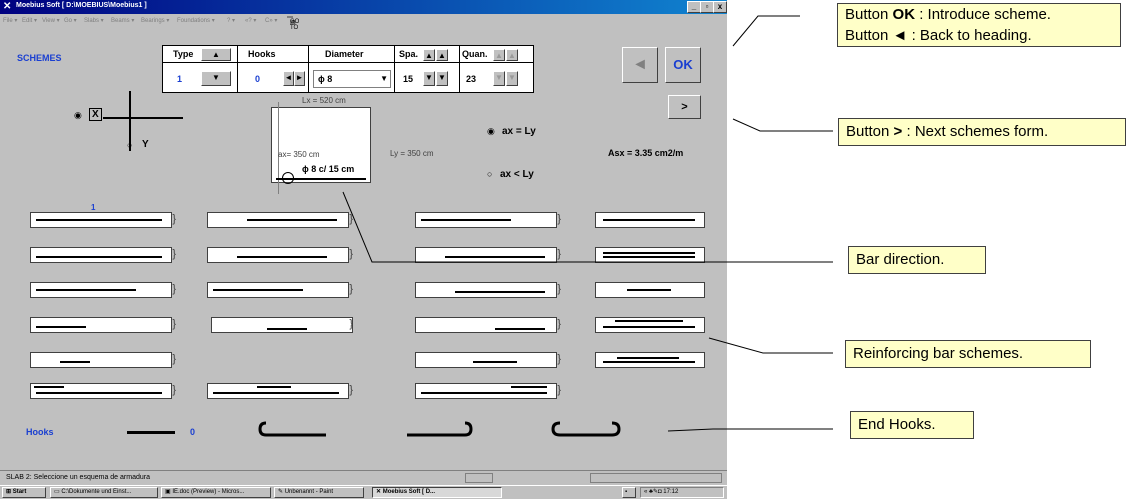  I want to click on callout-text: : Introduce scheme., so click(983, 14).